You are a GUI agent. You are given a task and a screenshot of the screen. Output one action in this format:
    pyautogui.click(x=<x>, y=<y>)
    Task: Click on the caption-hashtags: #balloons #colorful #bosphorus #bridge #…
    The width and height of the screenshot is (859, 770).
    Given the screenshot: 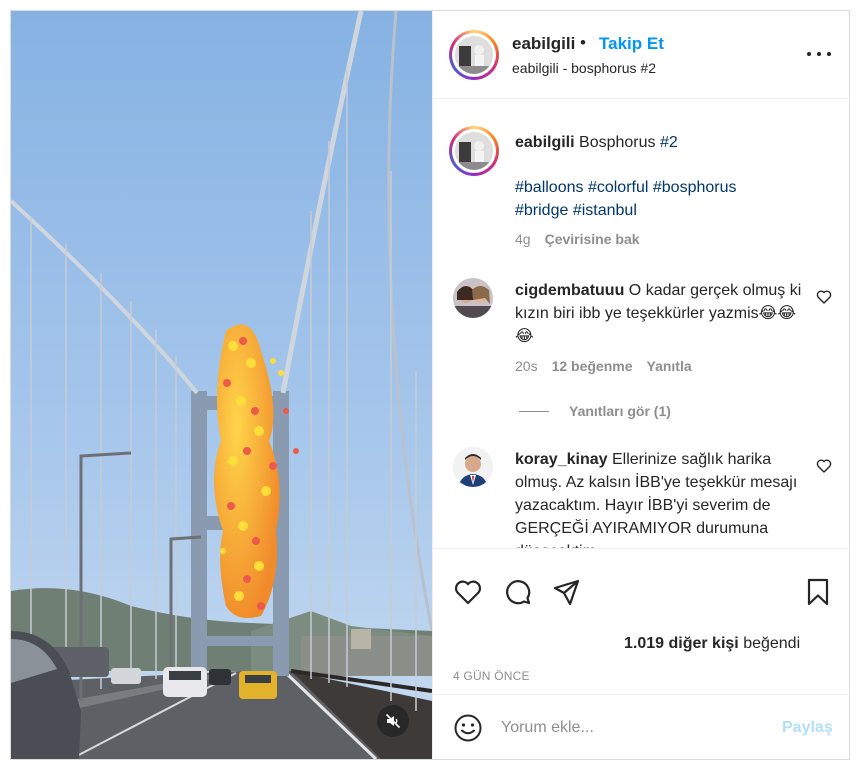 What is the action you would take?
    pyautogui.click(x=660, y=199)
    